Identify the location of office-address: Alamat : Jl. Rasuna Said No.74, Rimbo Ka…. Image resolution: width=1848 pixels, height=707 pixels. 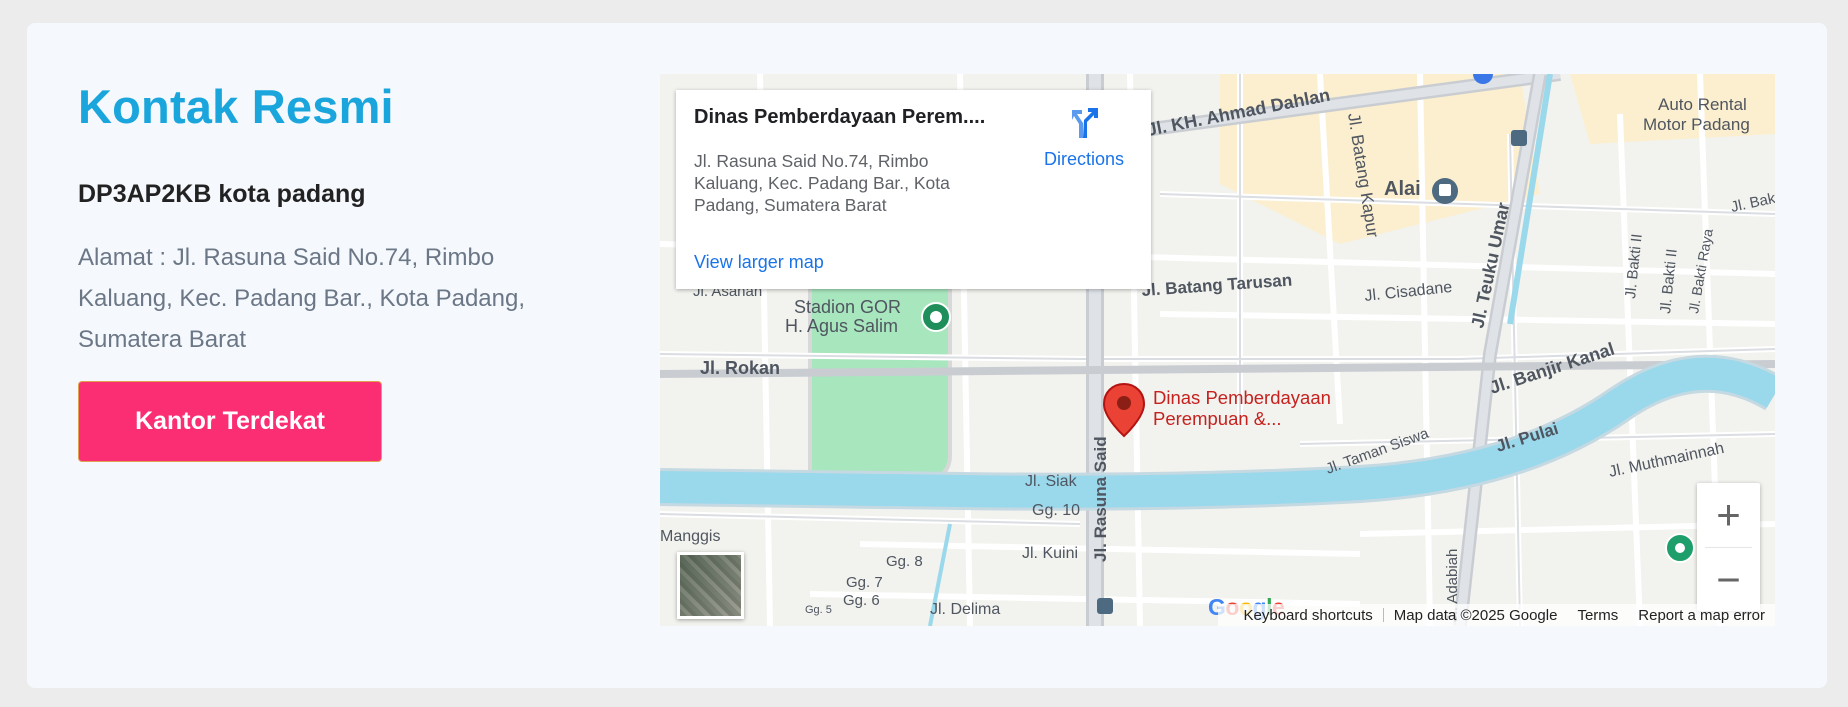
(301, 298).